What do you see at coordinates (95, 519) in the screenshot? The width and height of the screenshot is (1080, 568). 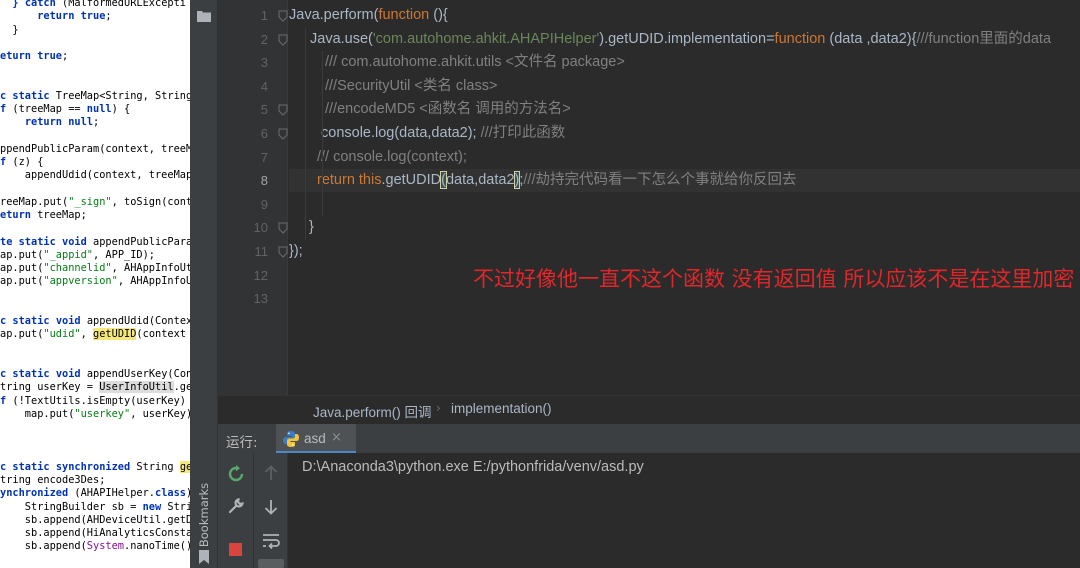 I see `left-code-line: sb.append(AHDeviceUtil.getDe` at bounding box center [95, 519].